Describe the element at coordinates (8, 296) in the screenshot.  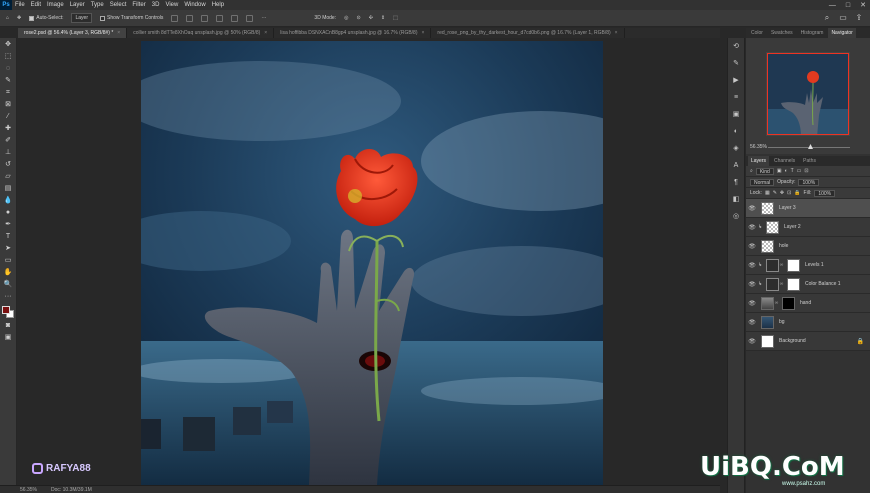
I see `more-tools-icon: ···` at that location.